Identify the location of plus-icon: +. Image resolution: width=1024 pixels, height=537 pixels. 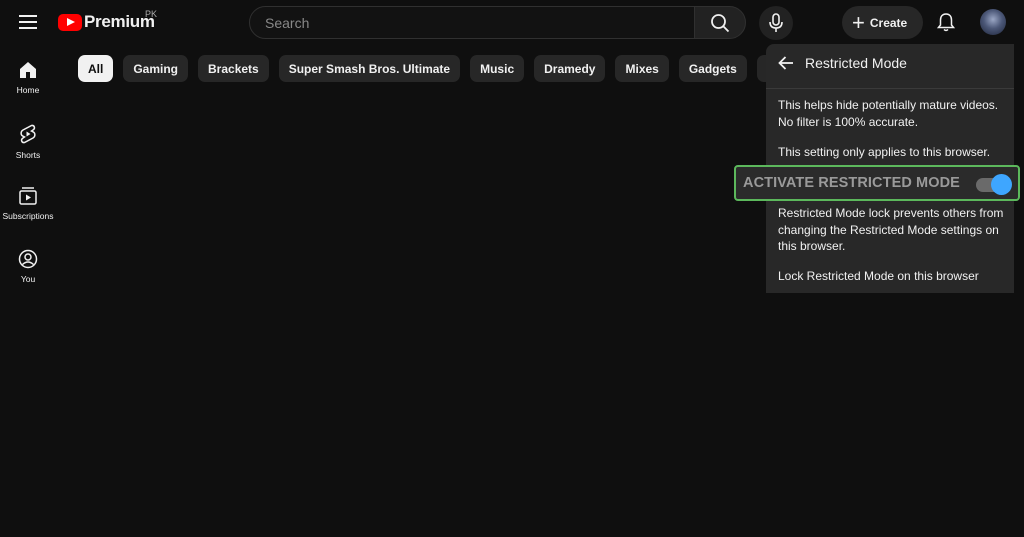
(858, 22).